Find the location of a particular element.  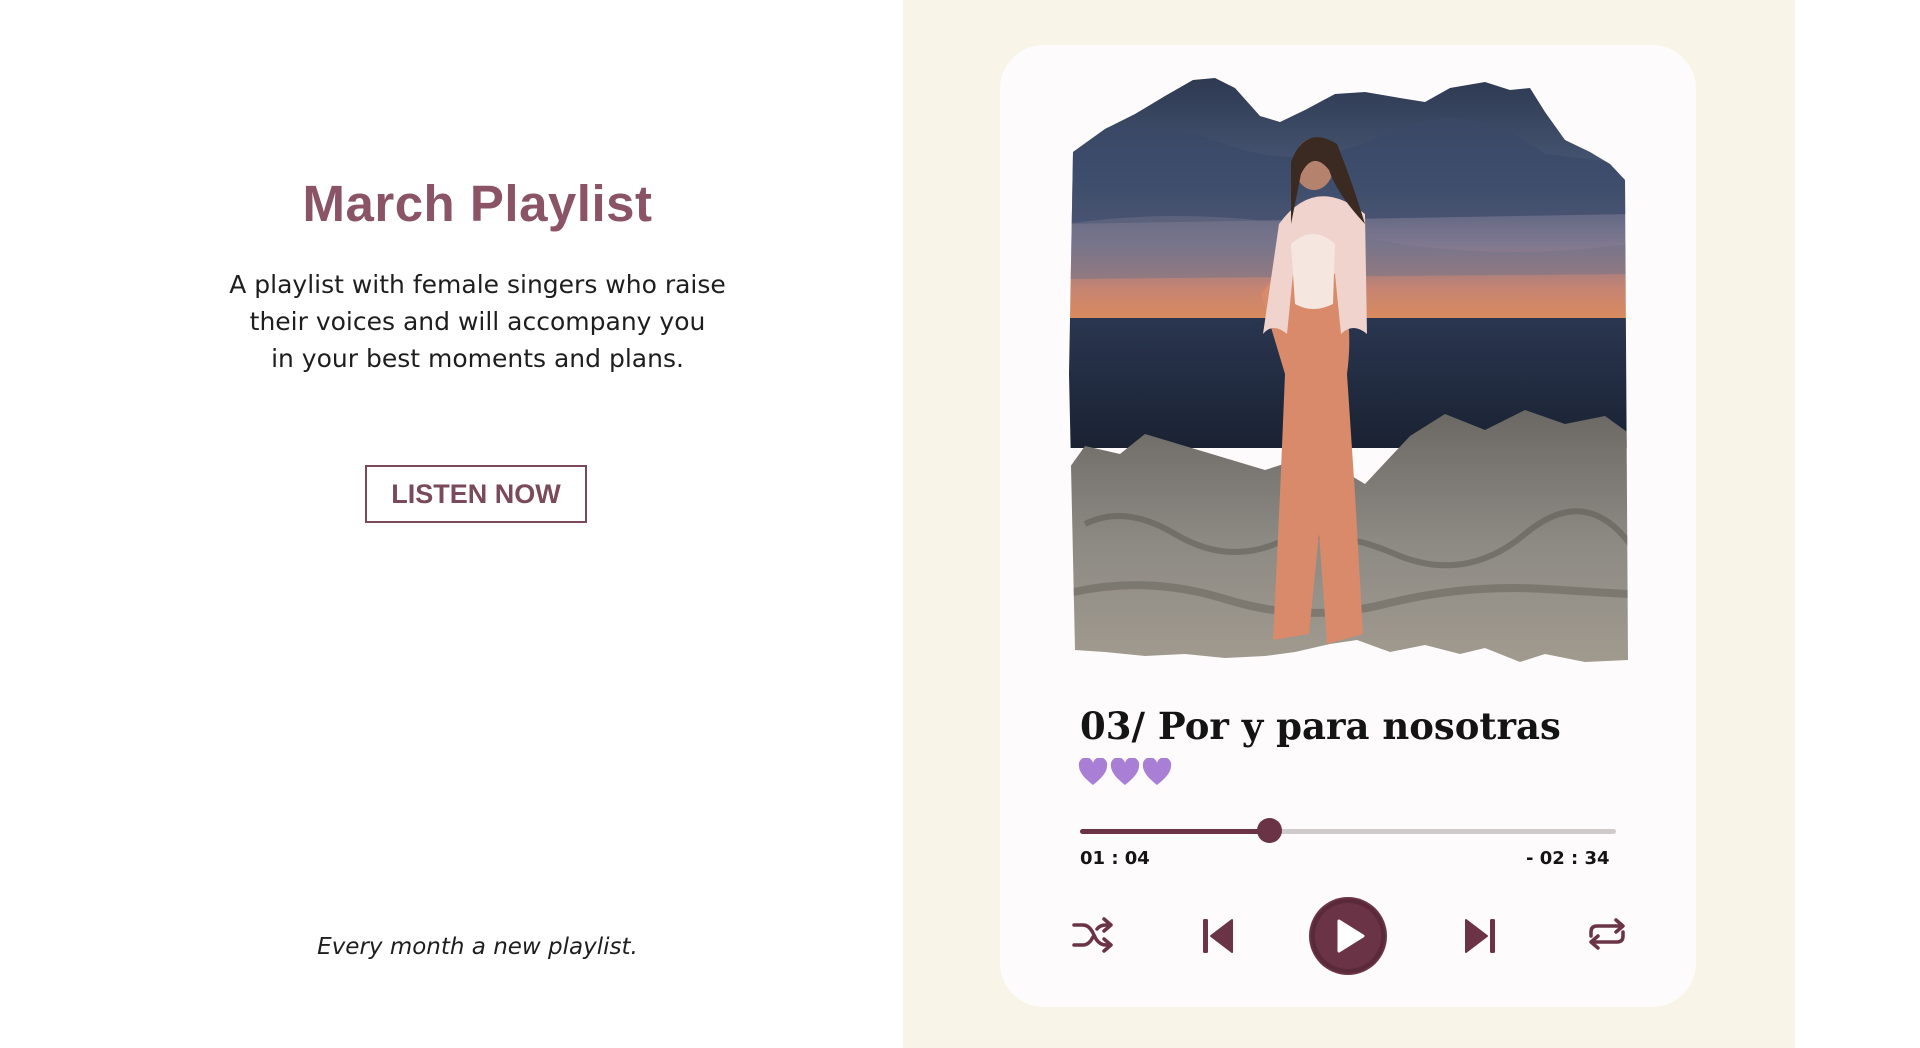

next-icon is located at coordinates (1480, 936).